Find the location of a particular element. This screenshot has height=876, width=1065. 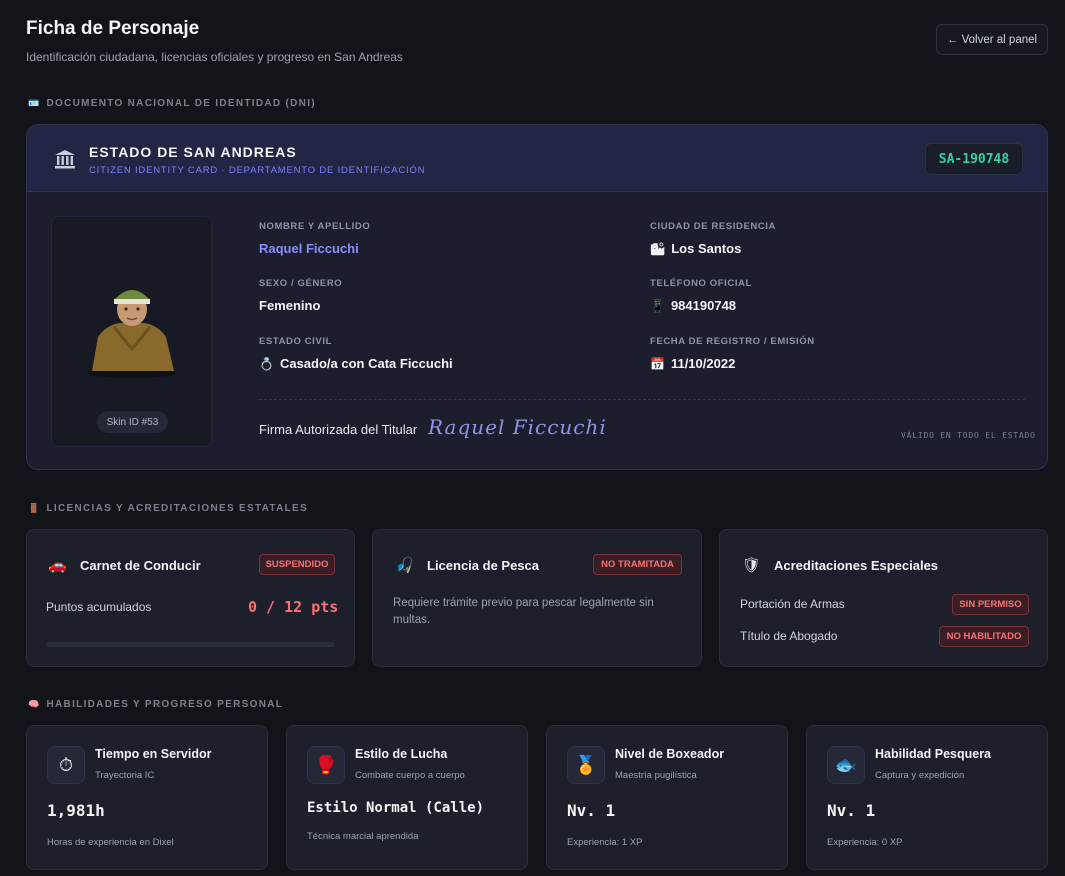

city-icon: 🏙 is located at coordinates (658, 248).